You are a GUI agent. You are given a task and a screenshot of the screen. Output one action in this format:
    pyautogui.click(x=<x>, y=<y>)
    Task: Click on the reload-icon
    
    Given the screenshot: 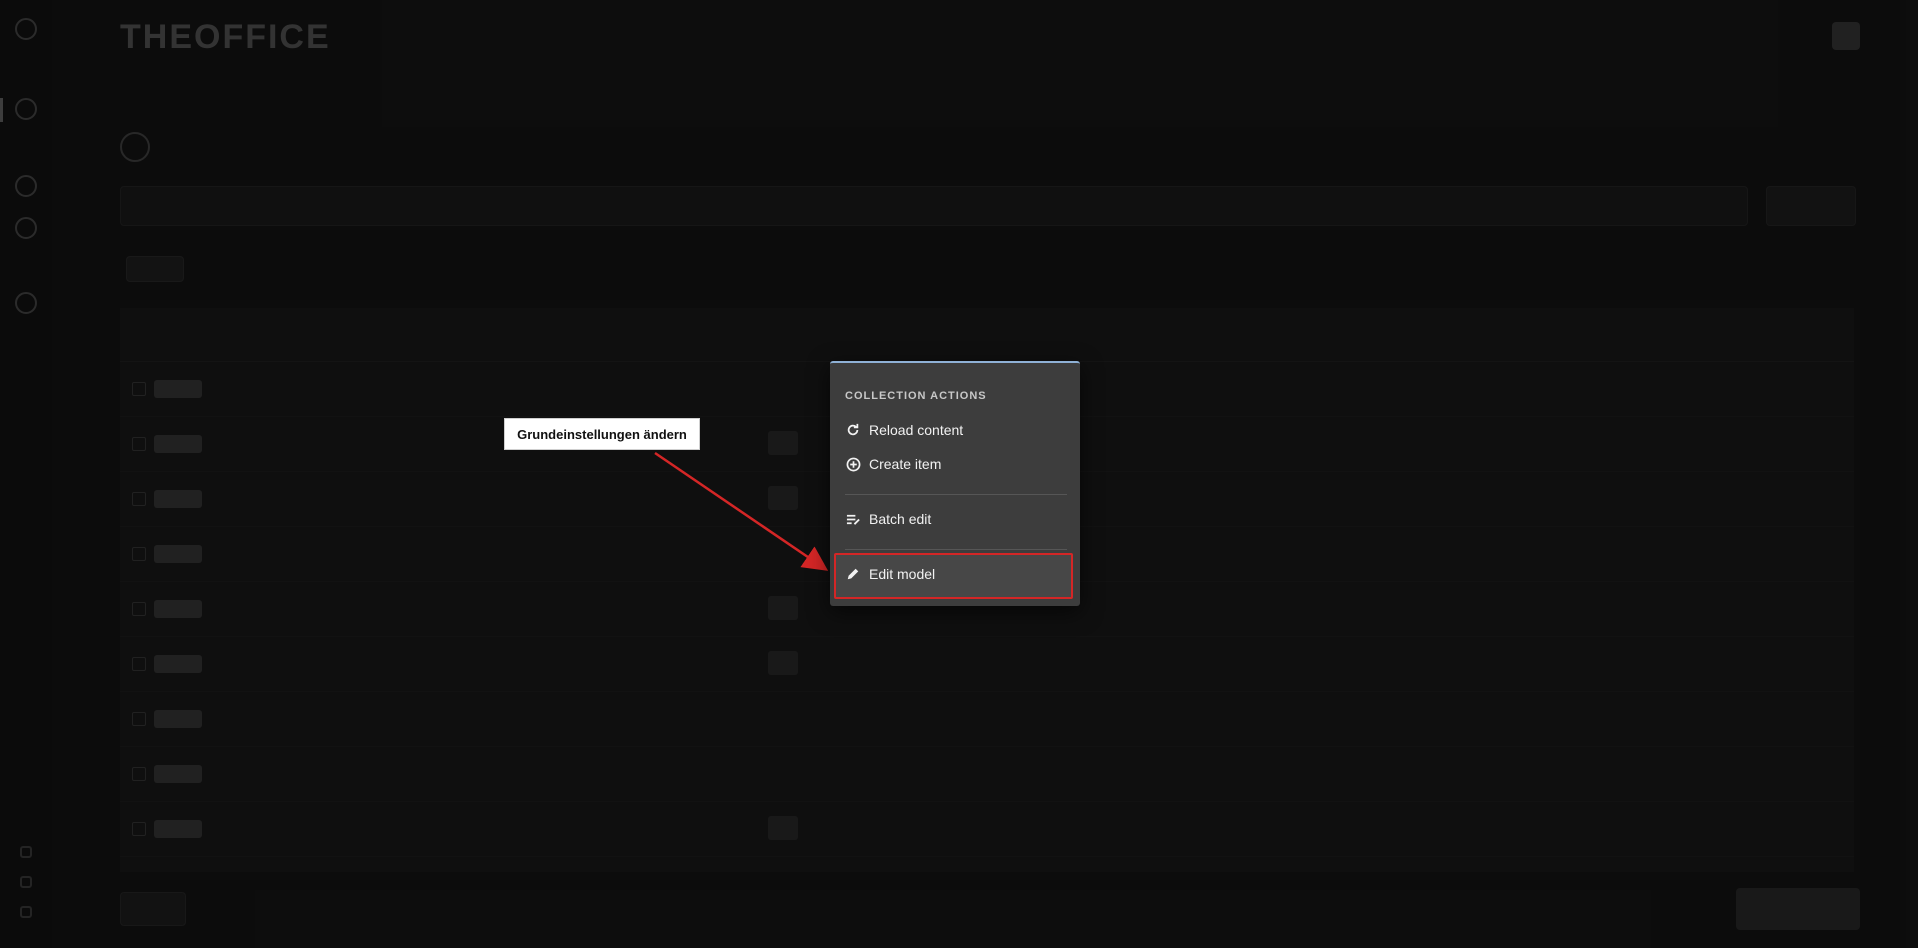 What is the action you would take?
    pyautogui.click(x=853, y=430)
    